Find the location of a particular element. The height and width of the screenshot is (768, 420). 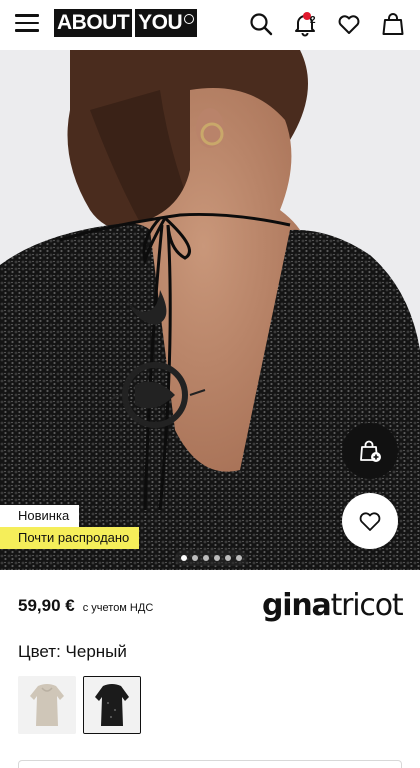

color-swatch-beige is located at coordinates (47, 705).